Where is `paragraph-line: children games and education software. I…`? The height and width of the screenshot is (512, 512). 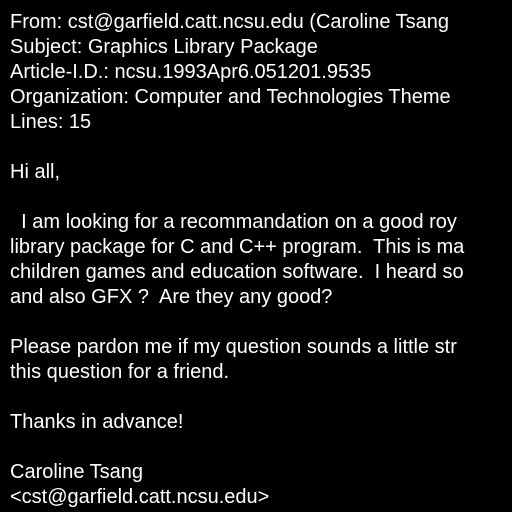
paragraph-line: children games and education software. I… is located at coordinates (237, 272).